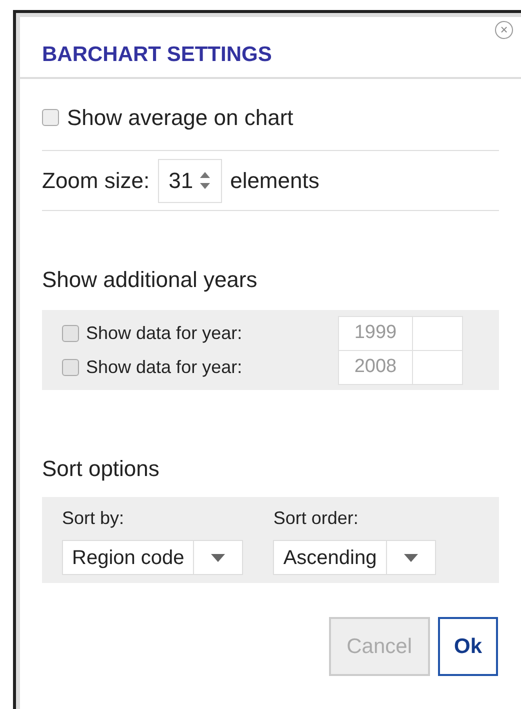  Describe the element at coordinates (468, 646) in the screenshot. I see `dialog-button: Ok` at that location.